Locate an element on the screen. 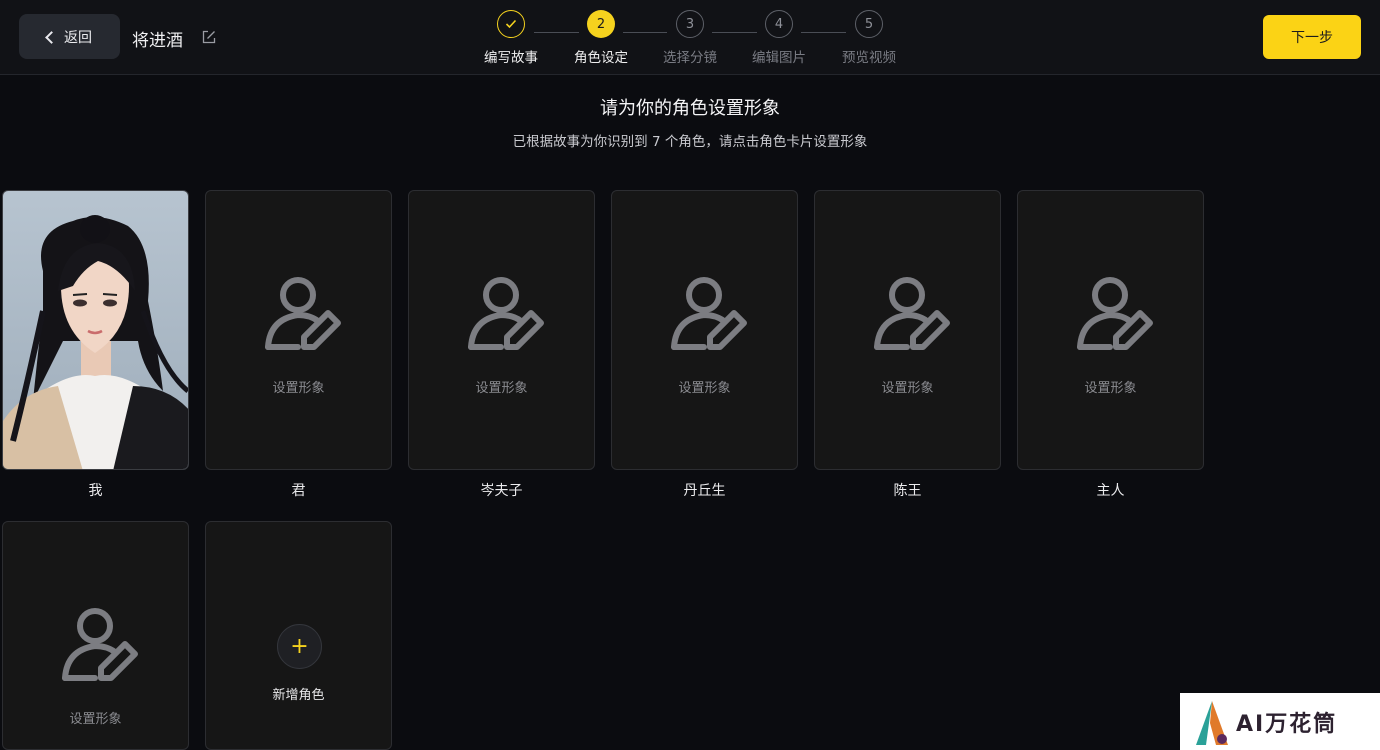  edit-icon is located at coordinates (209, 37).